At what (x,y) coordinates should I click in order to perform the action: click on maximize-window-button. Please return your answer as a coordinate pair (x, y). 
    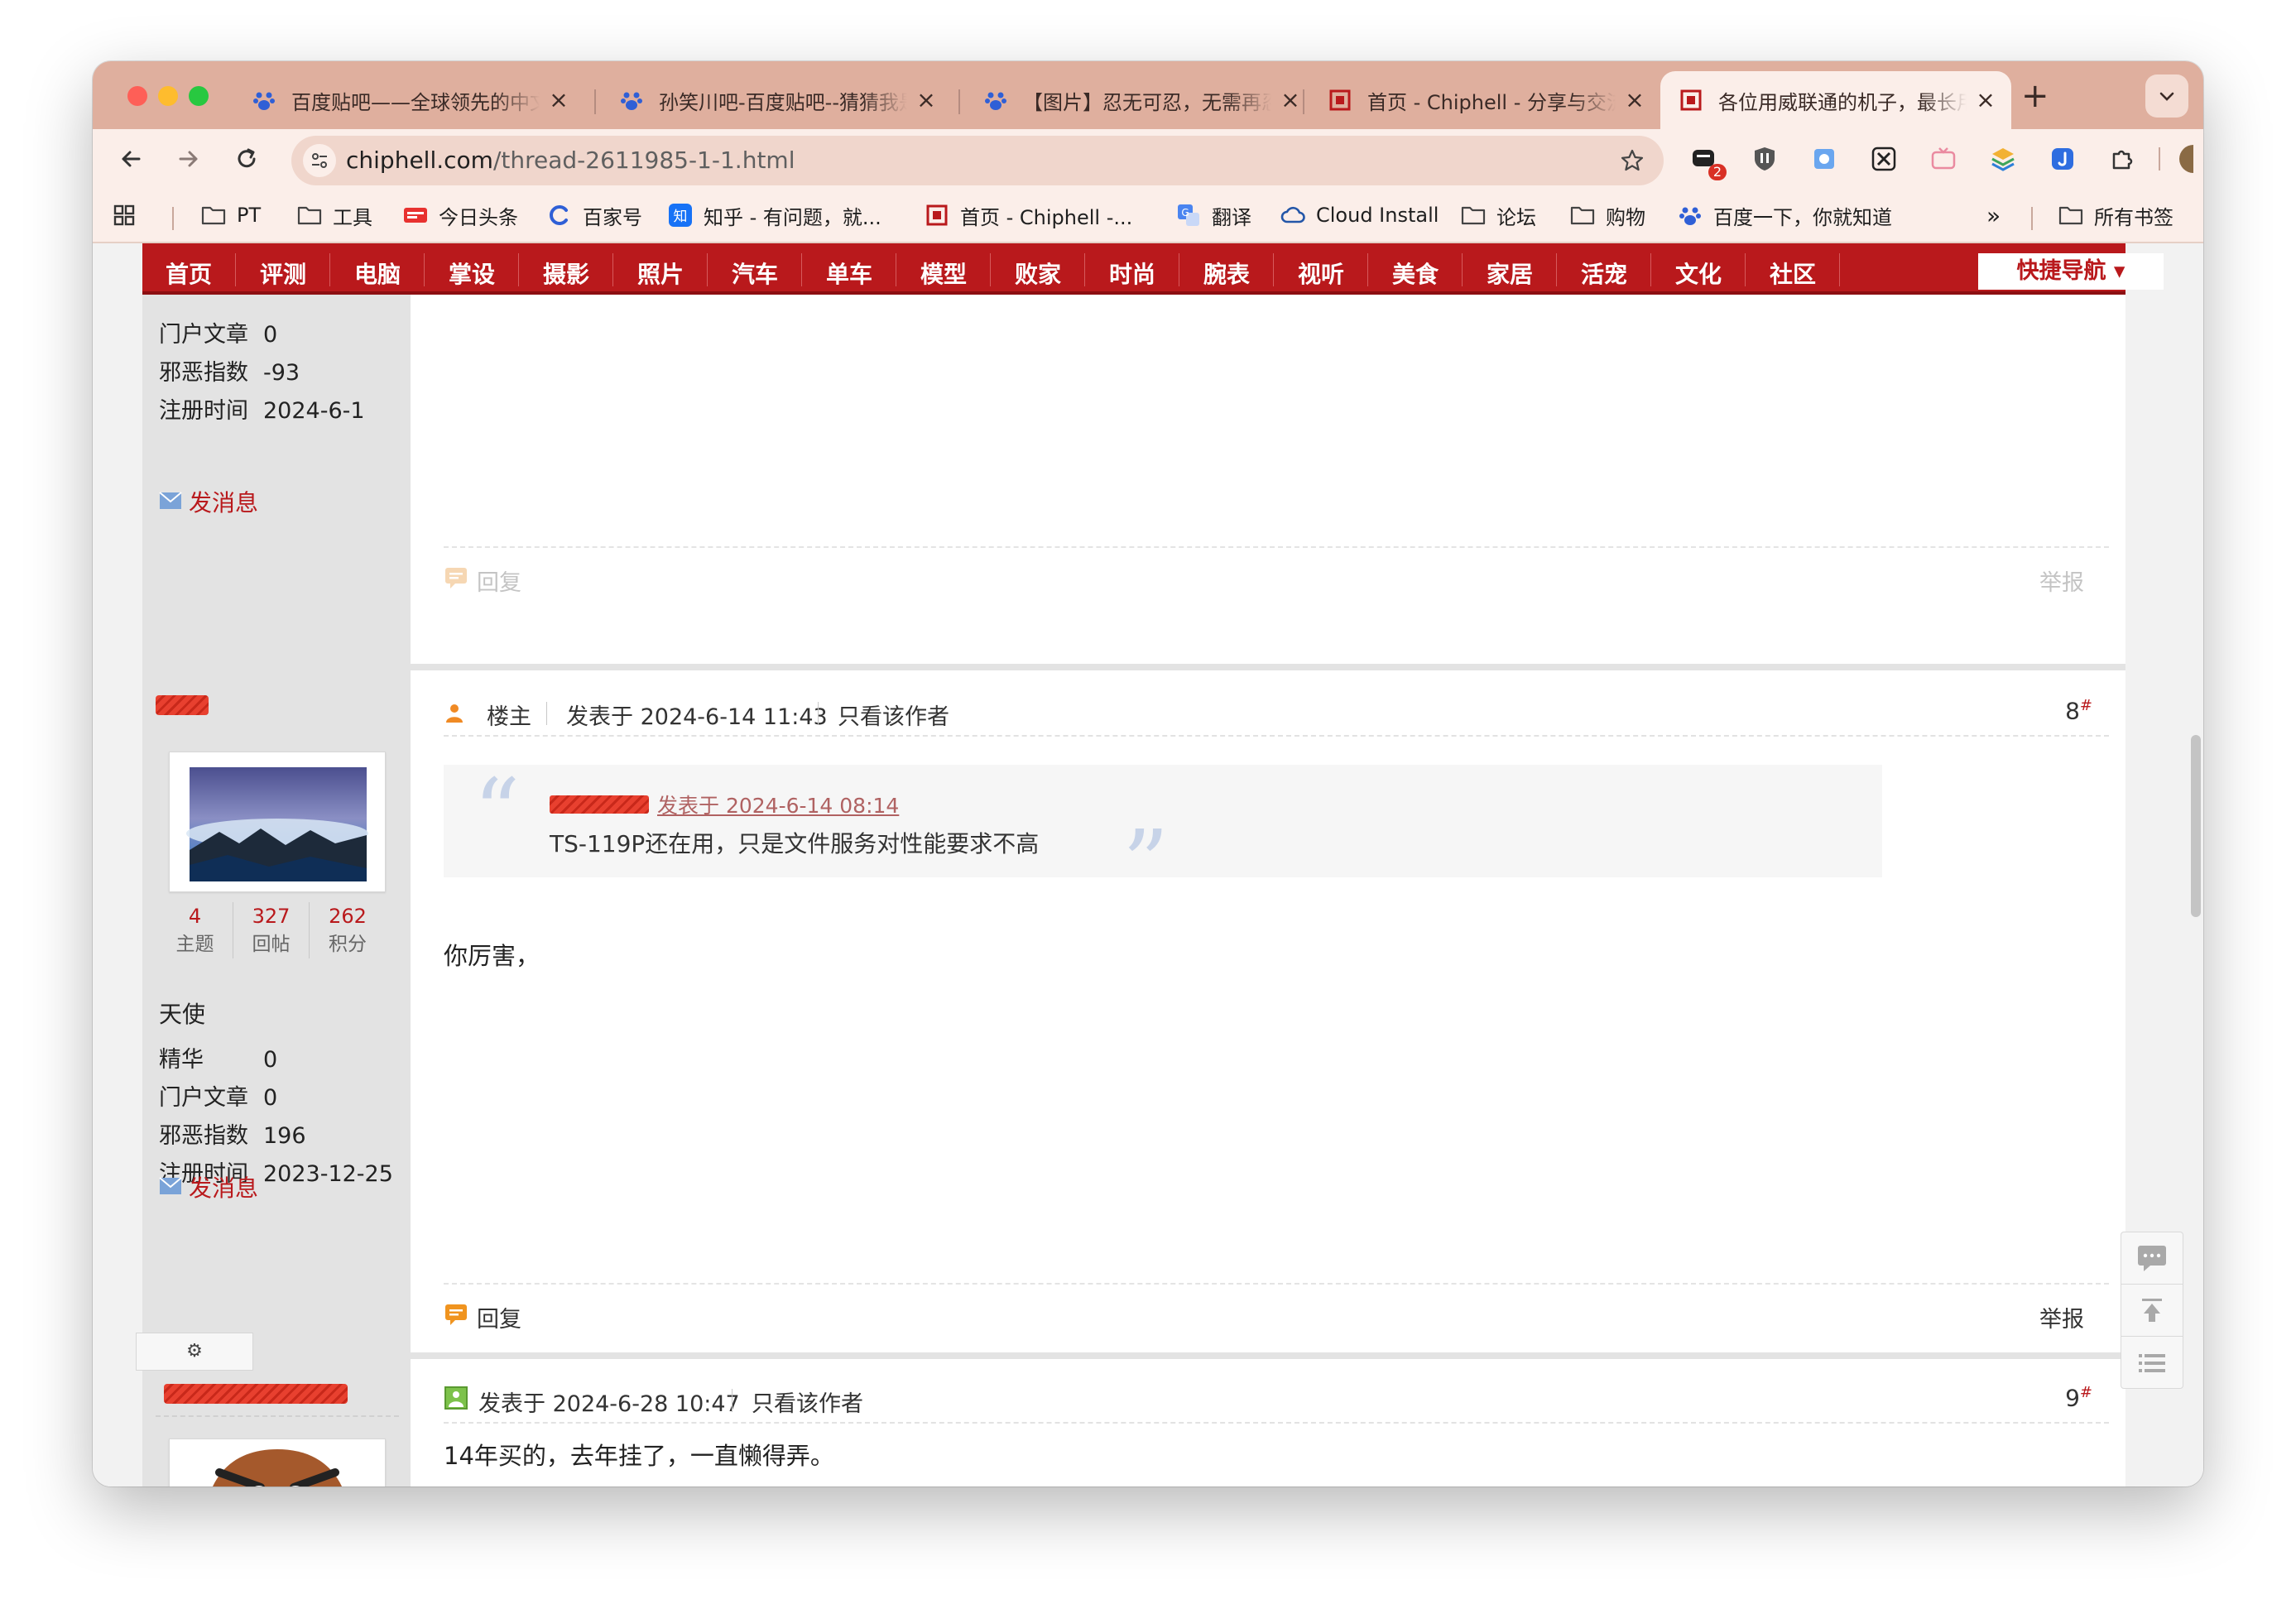
    Looking at the image, I should click on (199, 96).